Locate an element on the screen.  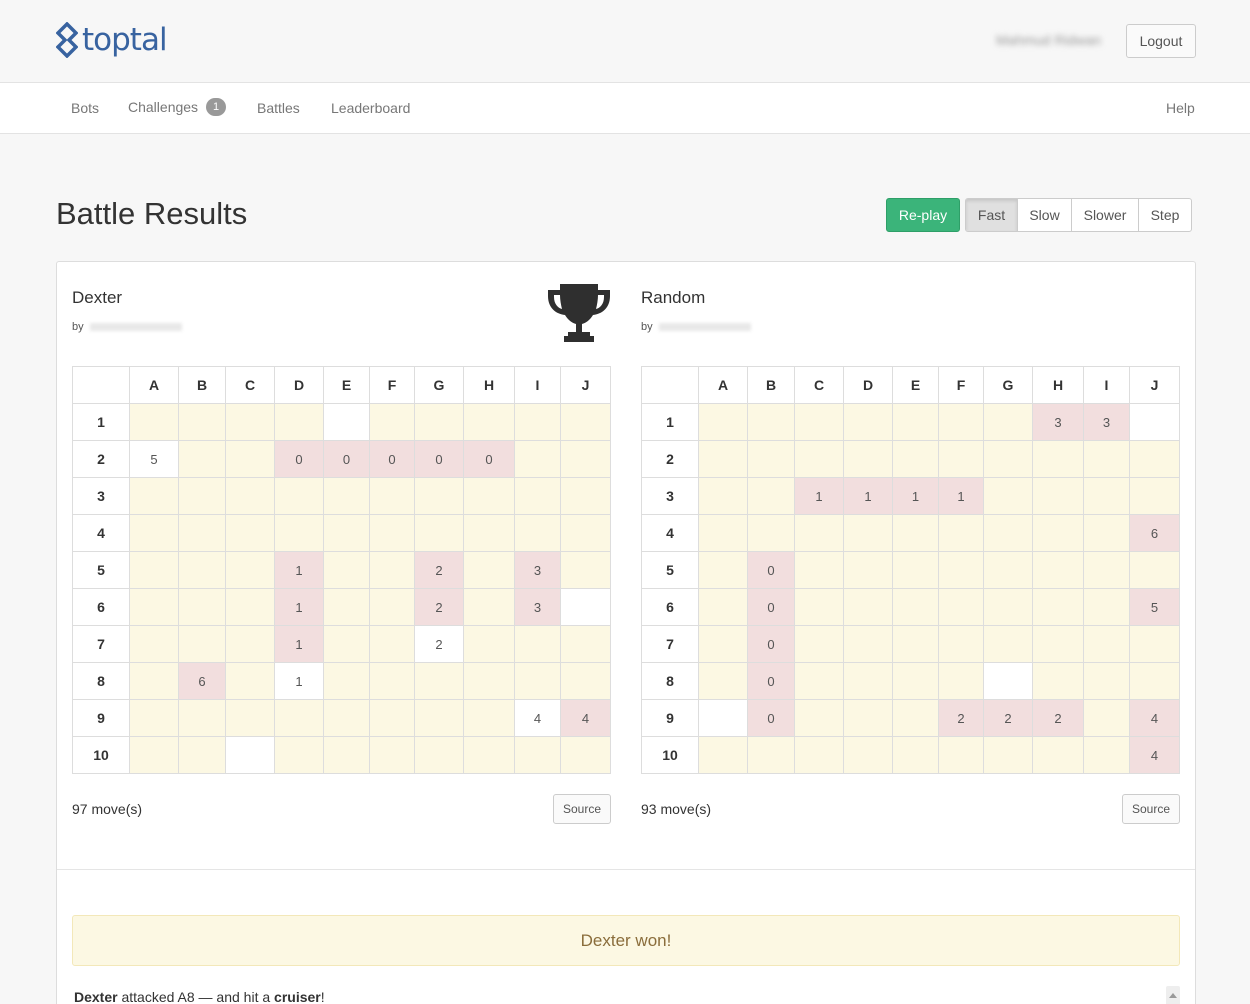
board-cell-hit: 4 is located at coordinates (1154, 718).